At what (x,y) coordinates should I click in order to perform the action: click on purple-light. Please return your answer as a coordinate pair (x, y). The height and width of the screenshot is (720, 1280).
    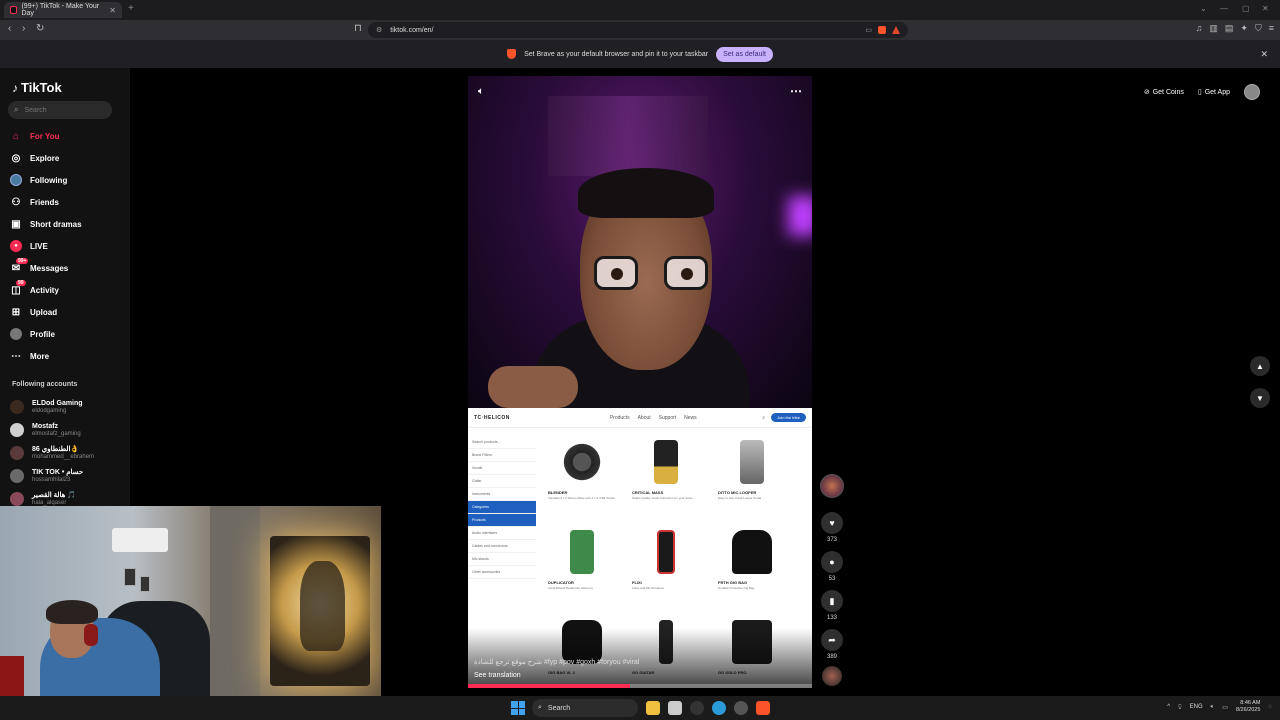
    Looking at the image, I should click on (800, 216).